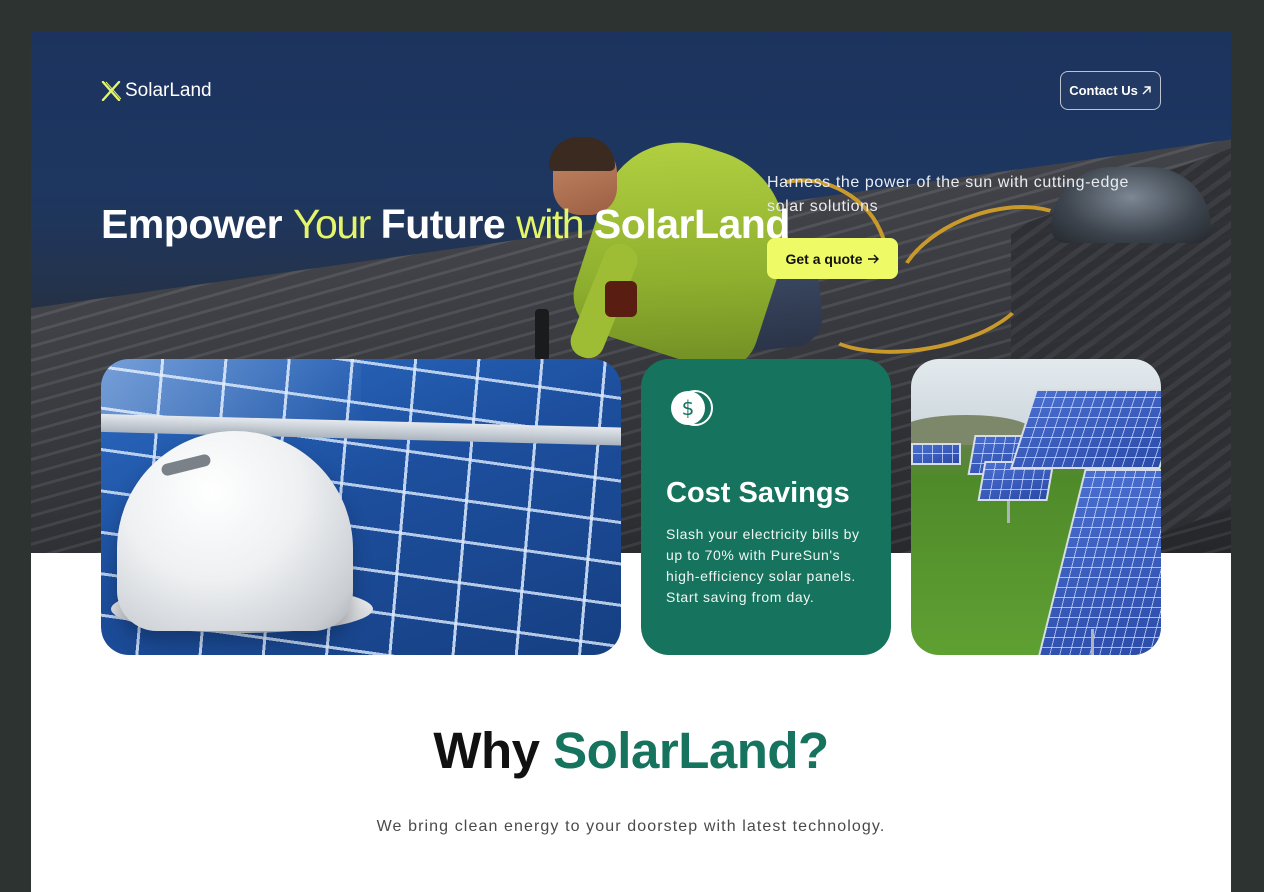 The height and width of the screenshot is (892, 1264). What do you see at coordinates (621, 299) in the screenshot?
I see `hero-worker-drill` at bounding box center [621, 299].